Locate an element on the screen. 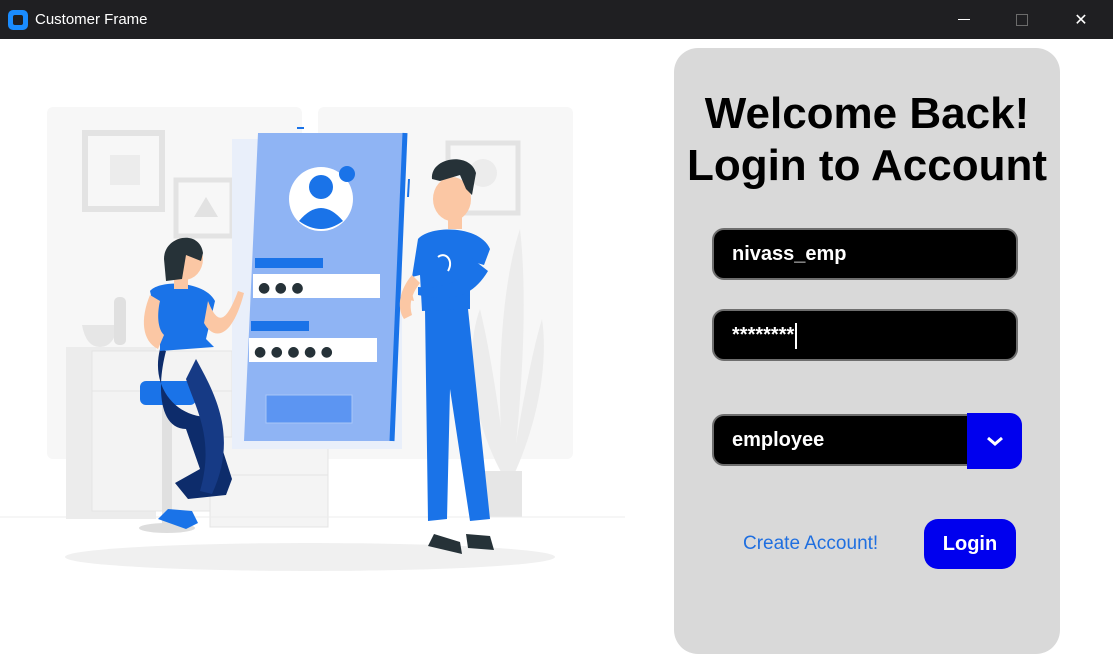 This screenshot has height=661, width=1113. create-account-link: Create Account! is located at coordinates (810, 544).